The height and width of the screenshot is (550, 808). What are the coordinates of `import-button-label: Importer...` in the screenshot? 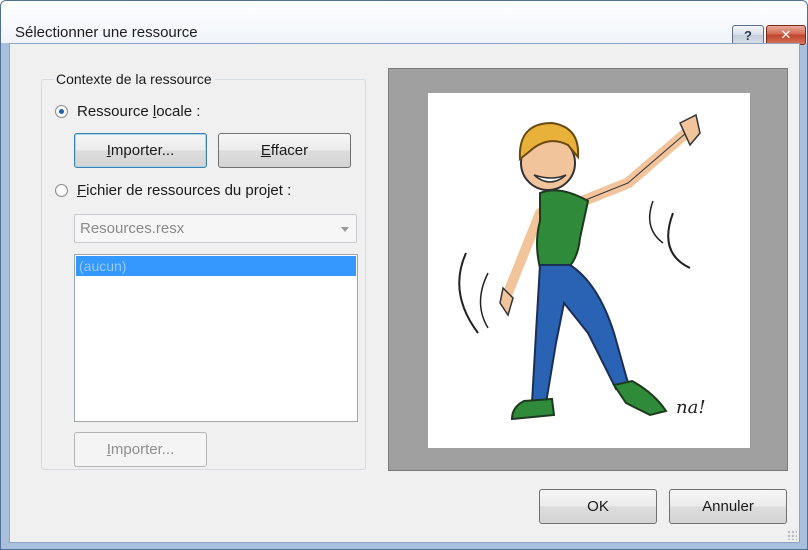 It's located at (140, 150).